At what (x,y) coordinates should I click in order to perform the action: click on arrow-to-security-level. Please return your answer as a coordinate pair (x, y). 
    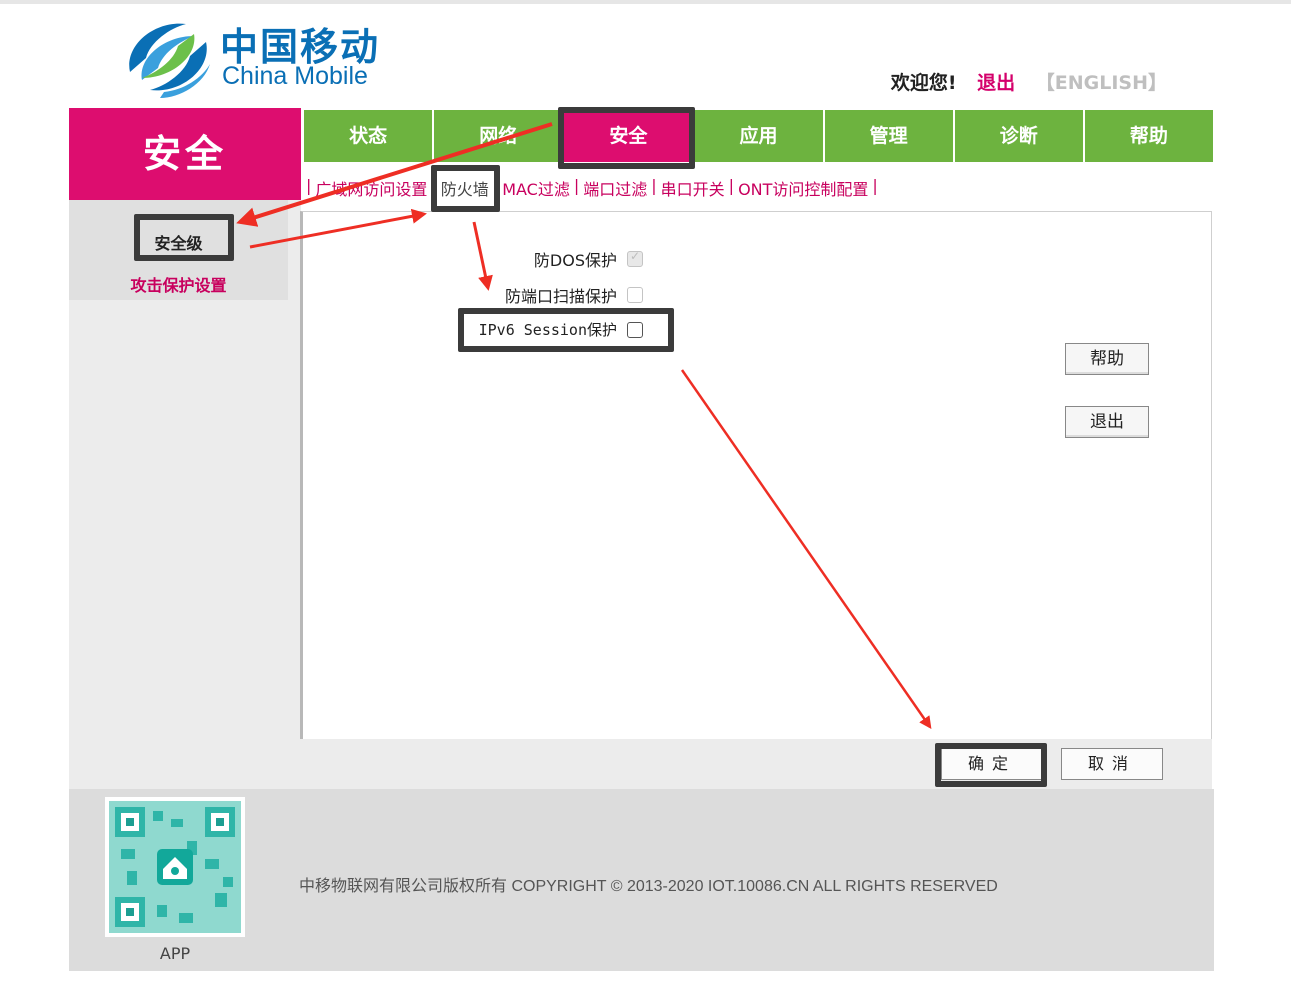
    Looking at the image, I should click on (394, 174).